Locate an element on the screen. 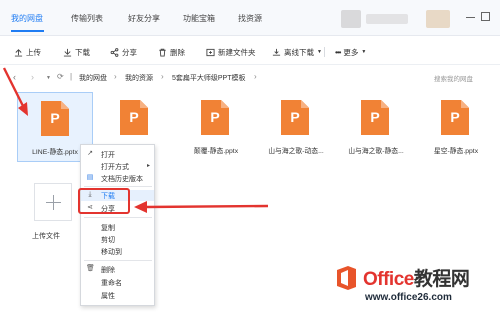  more-icon: ••• is located at coordinates (338, 52).